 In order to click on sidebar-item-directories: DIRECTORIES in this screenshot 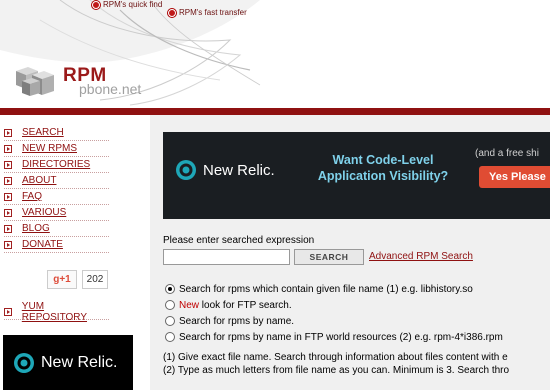, I will do `click(56, 165)`.